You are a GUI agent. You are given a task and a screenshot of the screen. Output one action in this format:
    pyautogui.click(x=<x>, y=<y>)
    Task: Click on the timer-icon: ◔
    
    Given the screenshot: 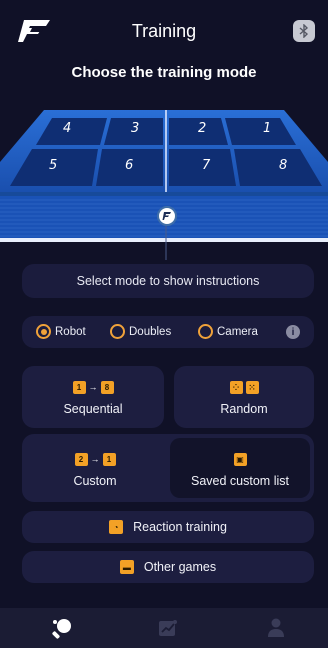 What is the action you would take?
    pyautogui.click(x=116, y=527)
    